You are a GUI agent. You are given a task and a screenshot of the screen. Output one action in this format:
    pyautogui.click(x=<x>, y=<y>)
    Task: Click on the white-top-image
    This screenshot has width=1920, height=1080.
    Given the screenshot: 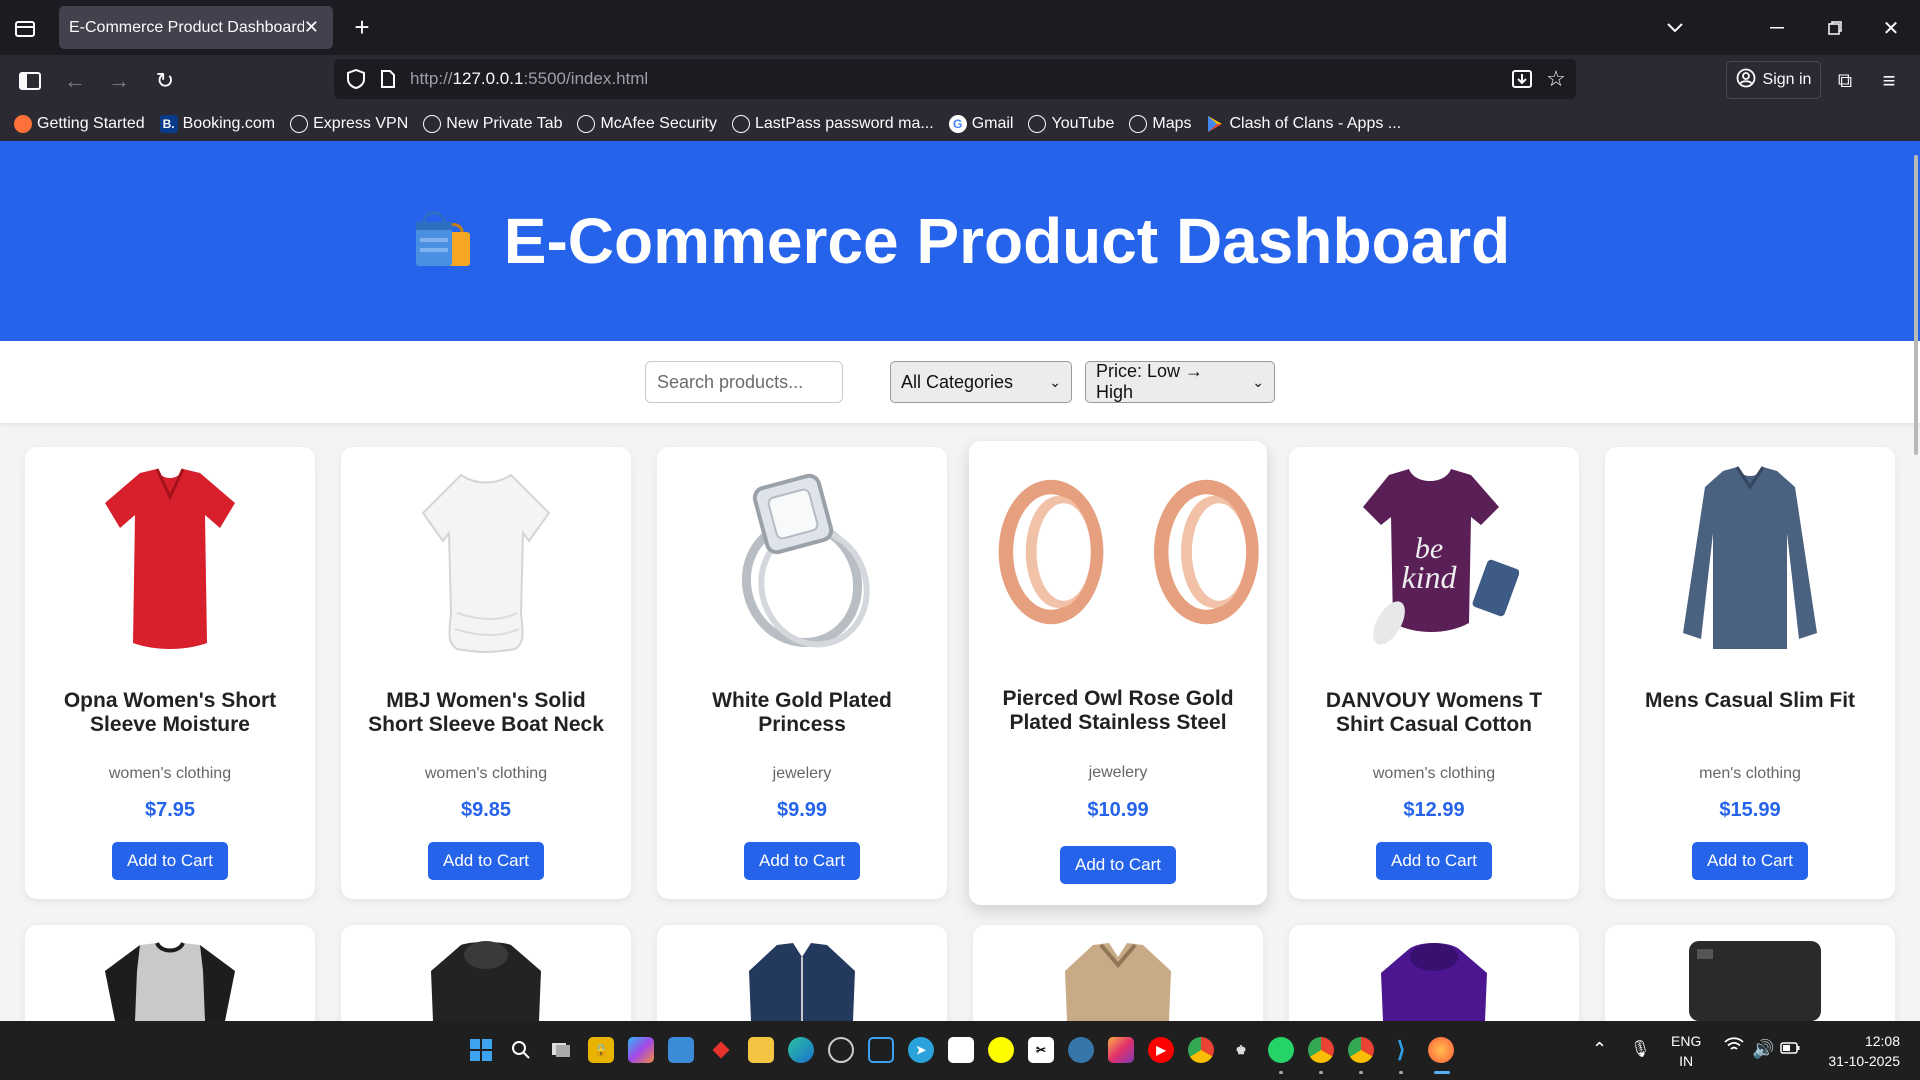 What is the action you would take?
    pyautogui.click(x=486, y=558)
    